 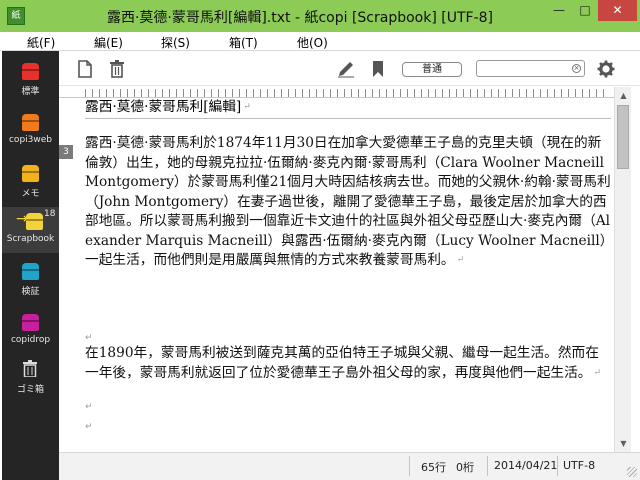 I want to click on line-count: 65行, so click(x=433, y=467).